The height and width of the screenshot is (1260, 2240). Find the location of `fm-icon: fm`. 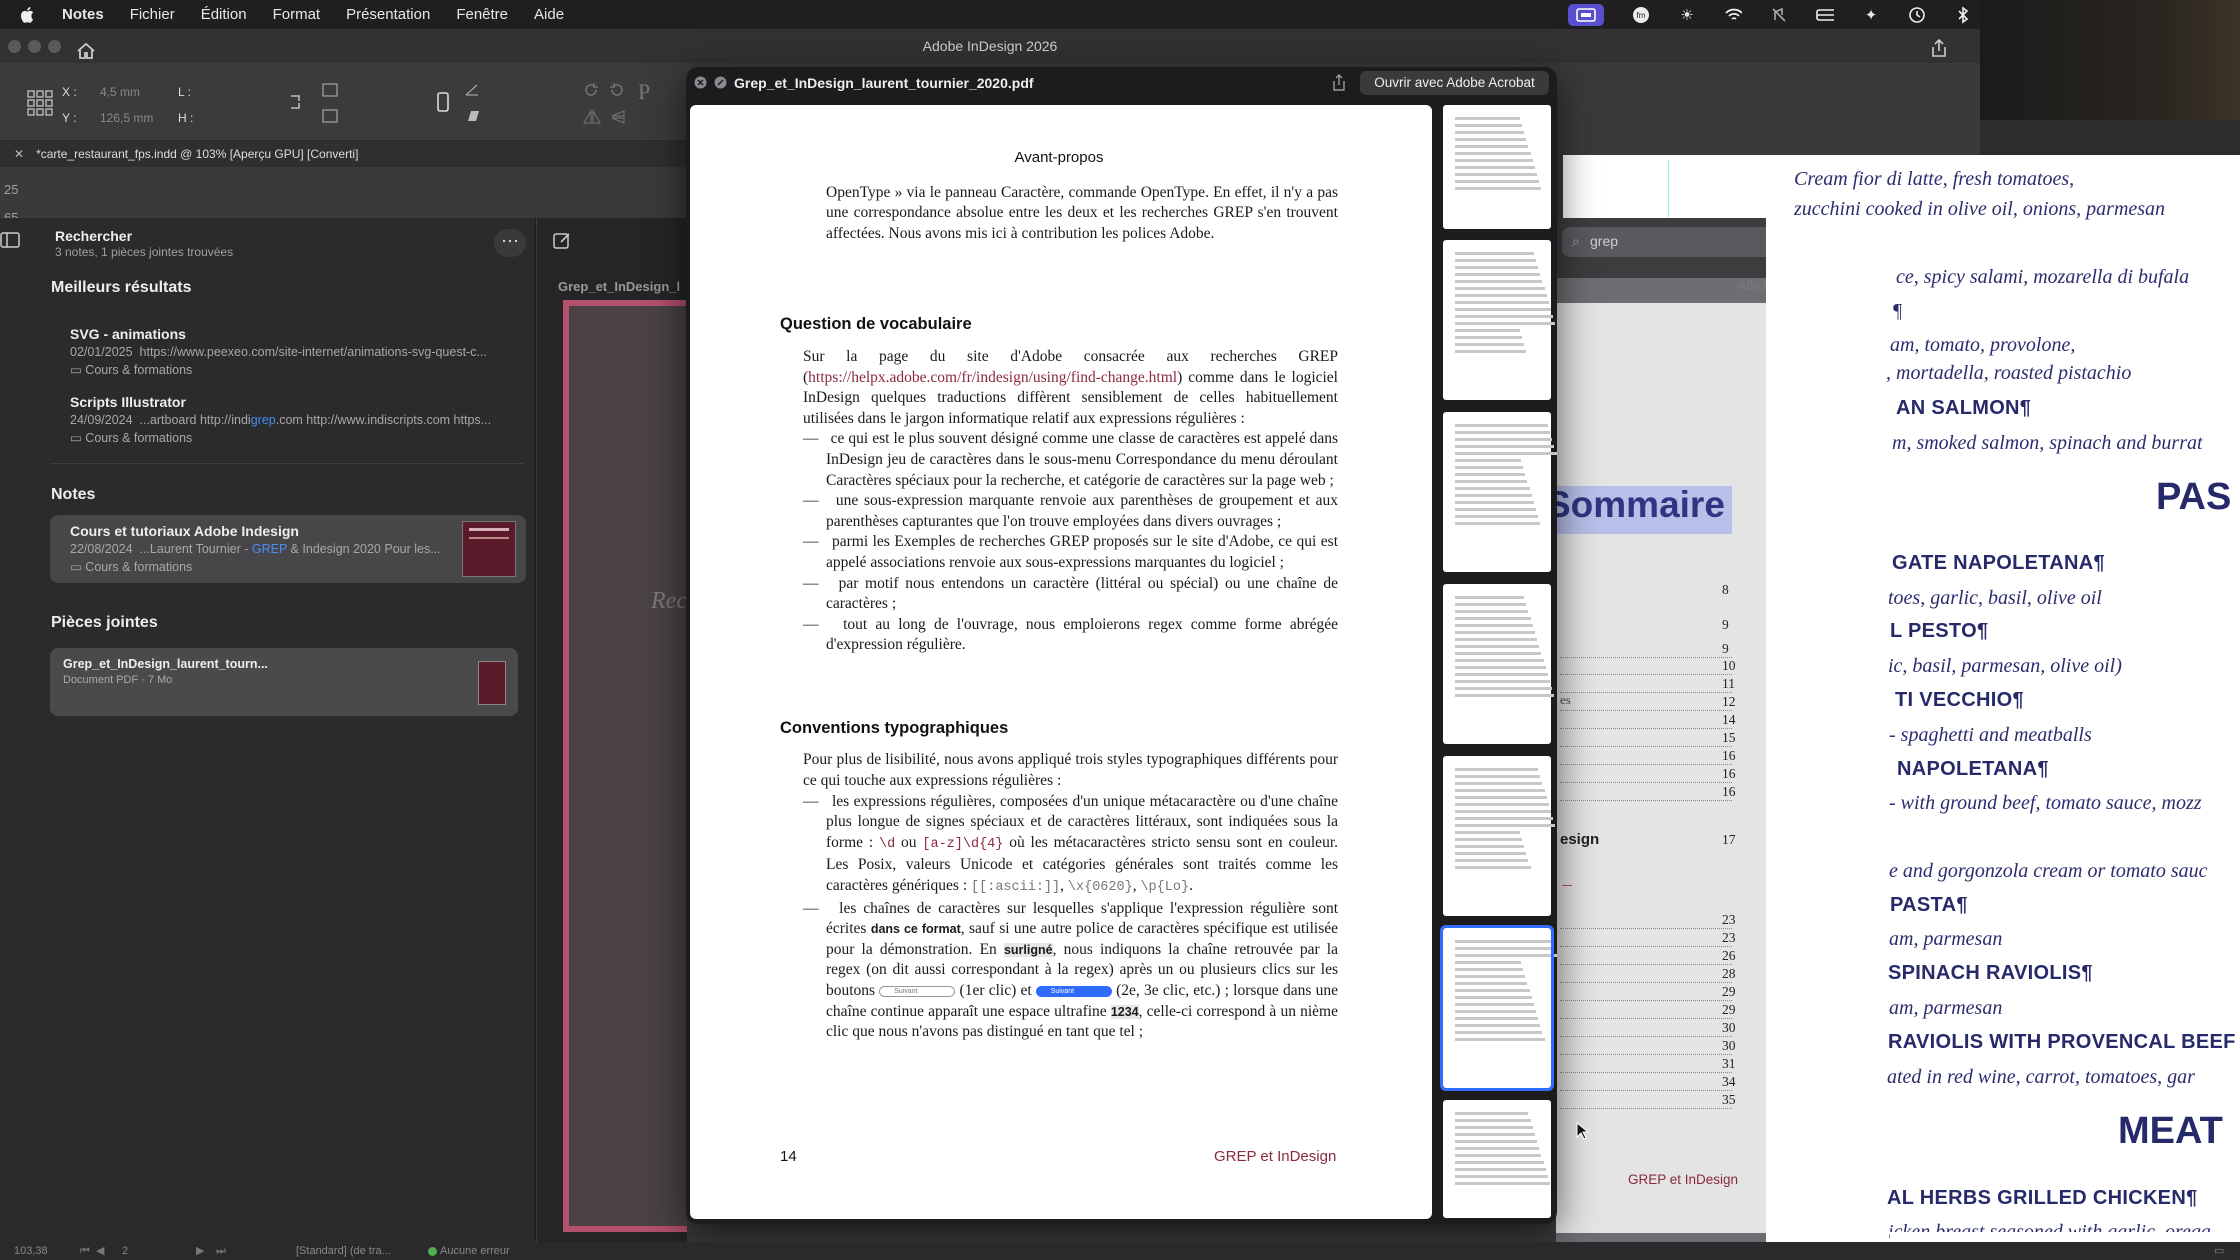

fm-icon: fm is located at coordinates (1641, 15).